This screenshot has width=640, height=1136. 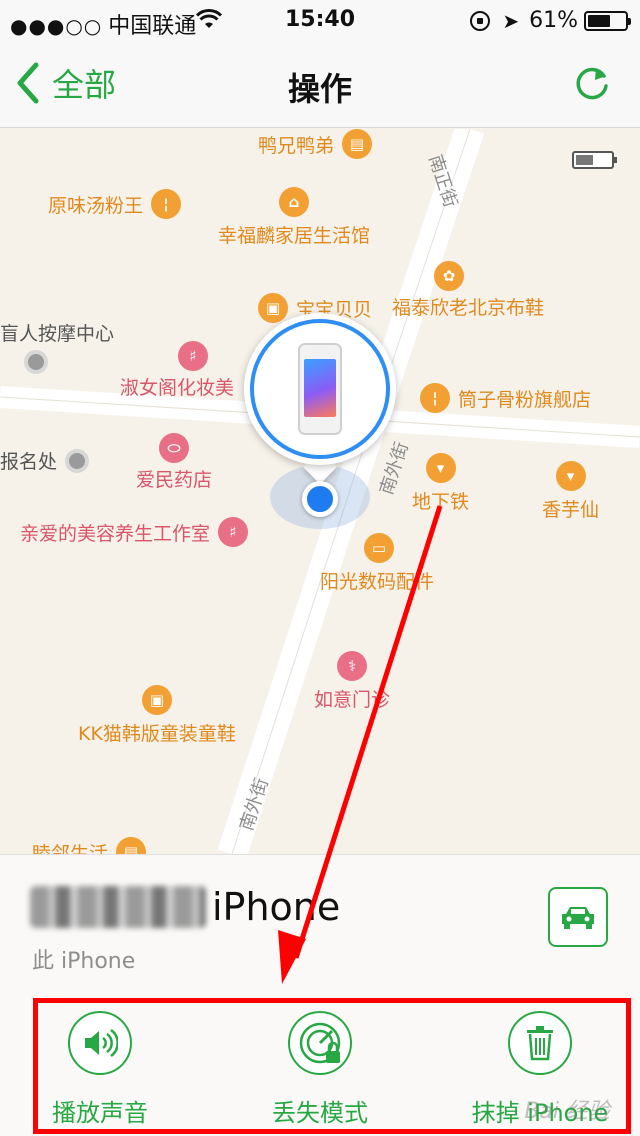 I want to click on poi-marker: ▾ 香芋仙, so click(x=570, y=491).